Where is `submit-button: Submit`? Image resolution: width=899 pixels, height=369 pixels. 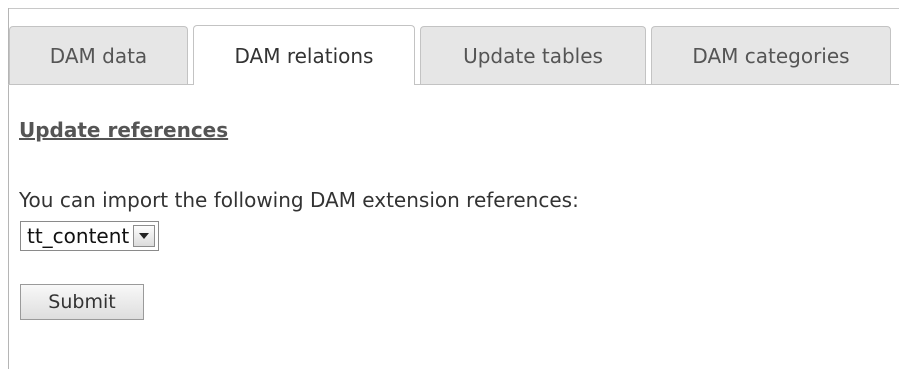
submit-button: Submit is located at coordinates (82, 302).